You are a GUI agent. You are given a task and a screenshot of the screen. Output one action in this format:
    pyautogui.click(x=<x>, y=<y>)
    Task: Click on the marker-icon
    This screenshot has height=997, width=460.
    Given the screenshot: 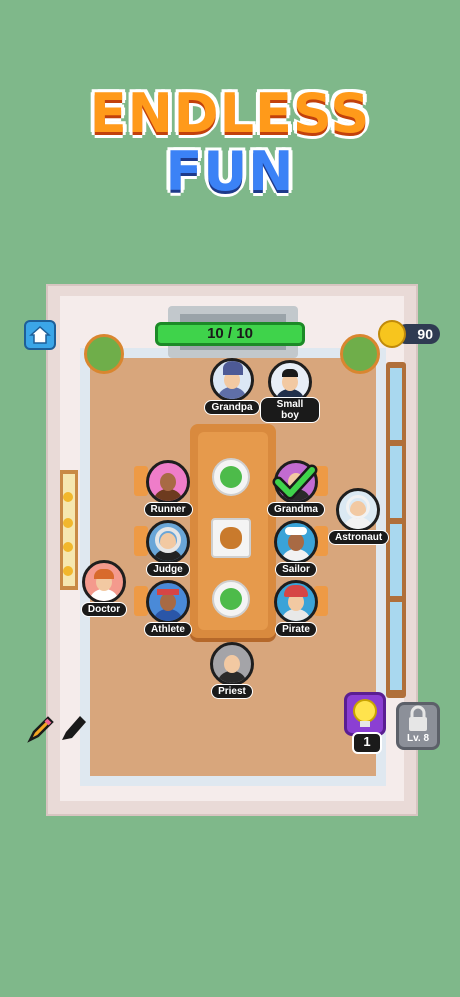 What is the action you would take?
    pyautogui.click(x=74, y=728)
    